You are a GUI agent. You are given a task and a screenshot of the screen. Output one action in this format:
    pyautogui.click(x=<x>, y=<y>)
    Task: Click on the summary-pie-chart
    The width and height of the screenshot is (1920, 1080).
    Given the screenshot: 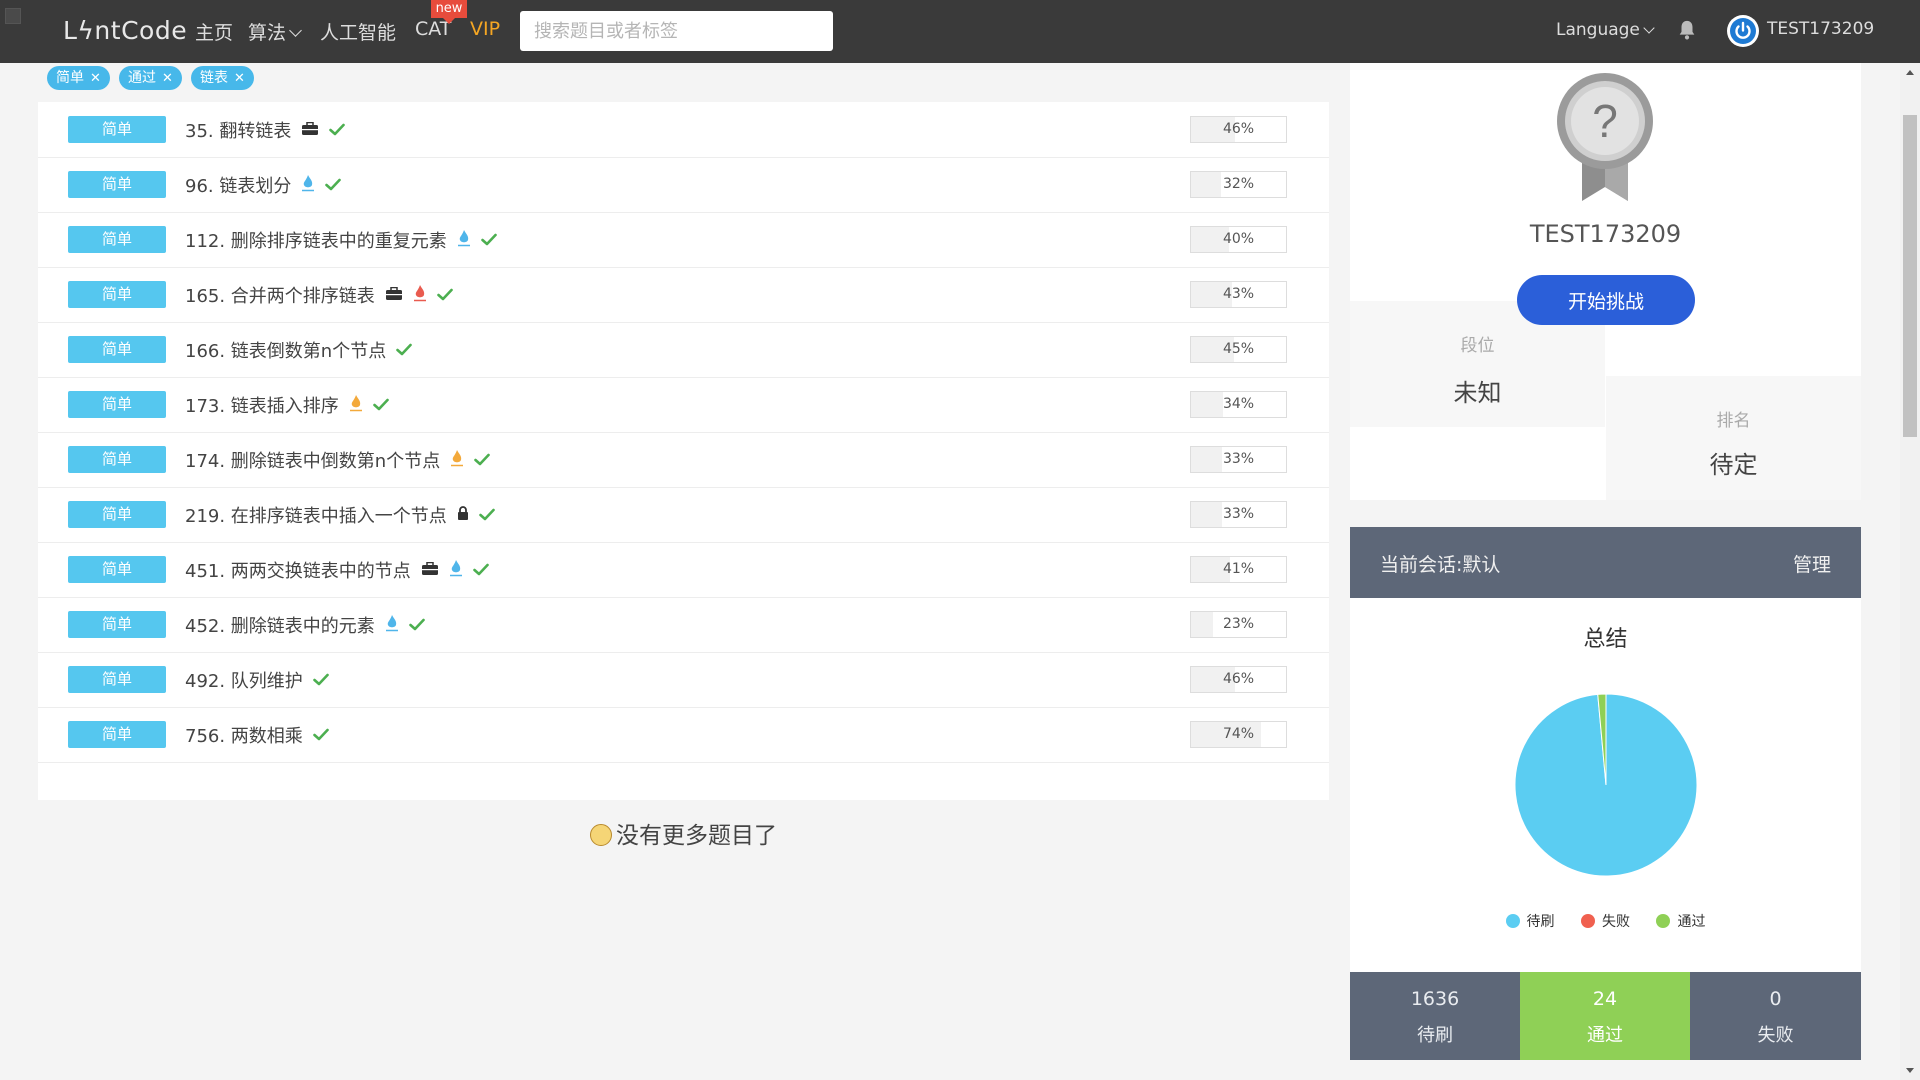 What is the action you would take?
    pyautogui.click(x=1606, y=785)
    